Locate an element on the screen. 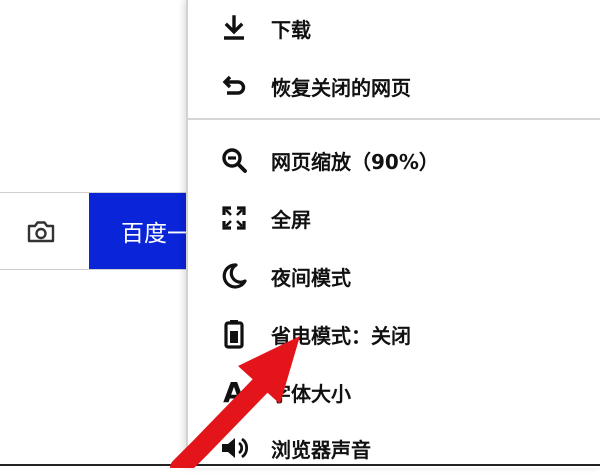  fullscreen-icon is located at coordinates (234, 218).